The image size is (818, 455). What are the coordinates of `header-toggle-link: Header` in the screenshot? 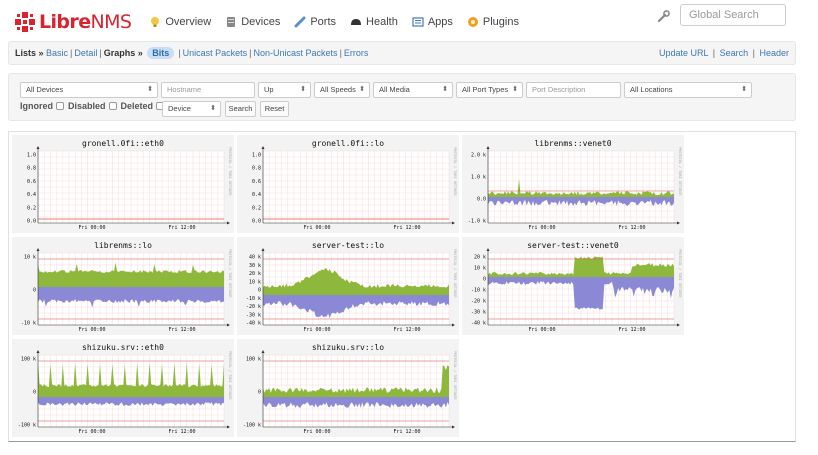 It's located at (774, 53).